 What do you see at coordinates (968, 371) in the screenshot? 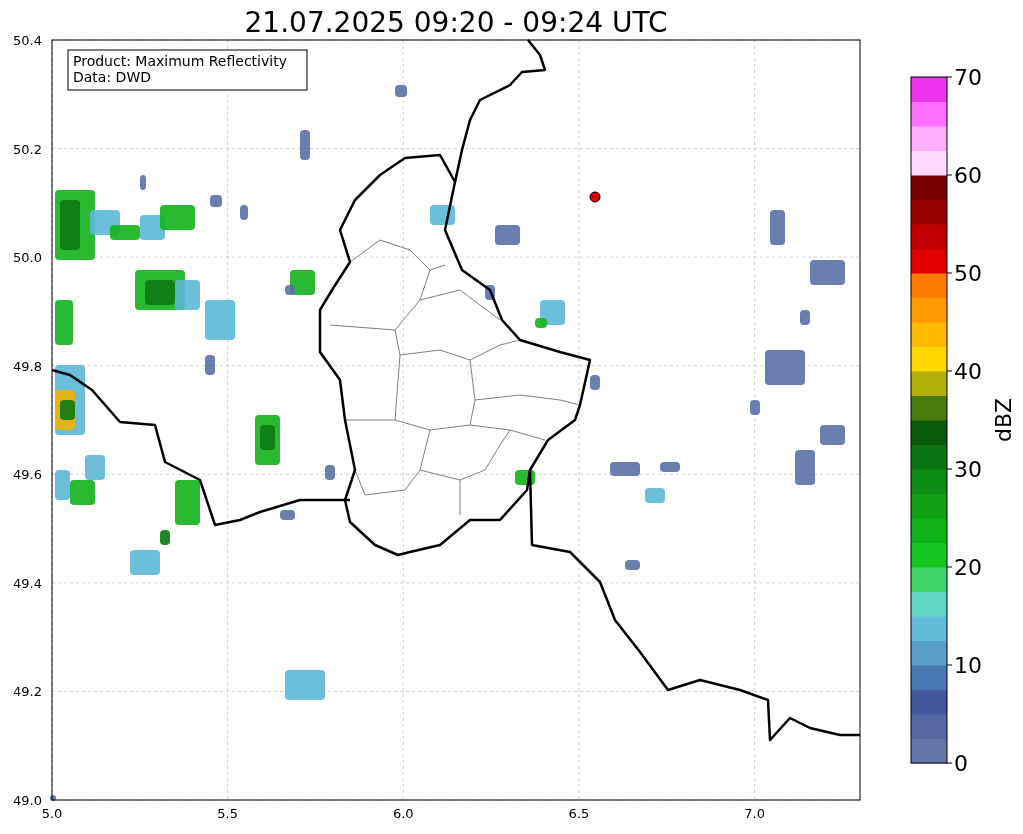
I see `colorbar-tick-label: 40` at bounding box center [968, 371].